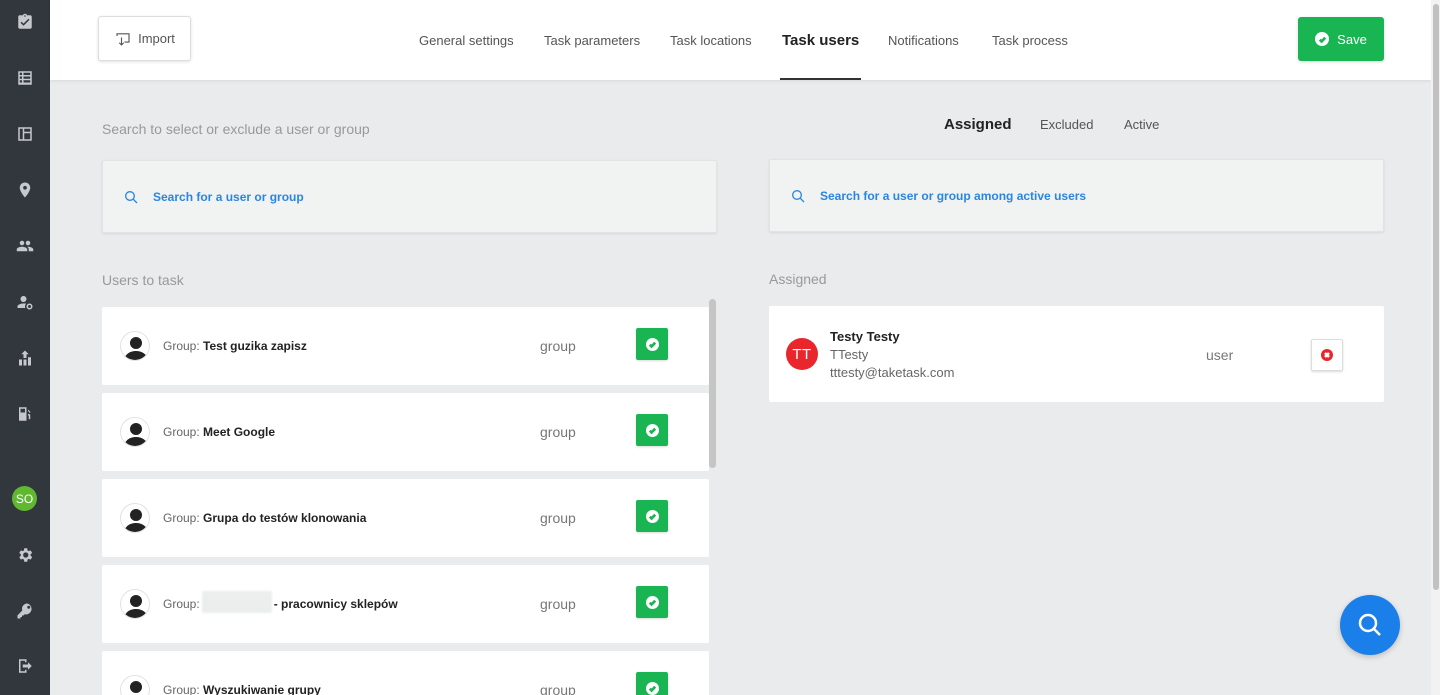 This screenshot has height=695, width=1440. Describe the element at coordinates (25, 302) in the screenshot. I see `user-settings-icon` at that location.